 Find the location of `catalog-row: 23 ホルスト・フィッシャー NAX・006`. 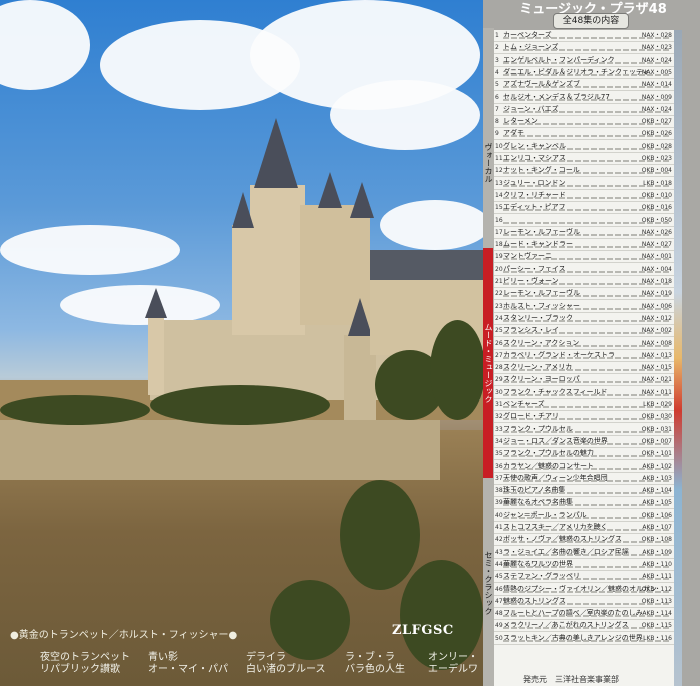

catalog-row: 23 ホルスト・フィッシャー NAX・006 is located at coordinates (584, 307).